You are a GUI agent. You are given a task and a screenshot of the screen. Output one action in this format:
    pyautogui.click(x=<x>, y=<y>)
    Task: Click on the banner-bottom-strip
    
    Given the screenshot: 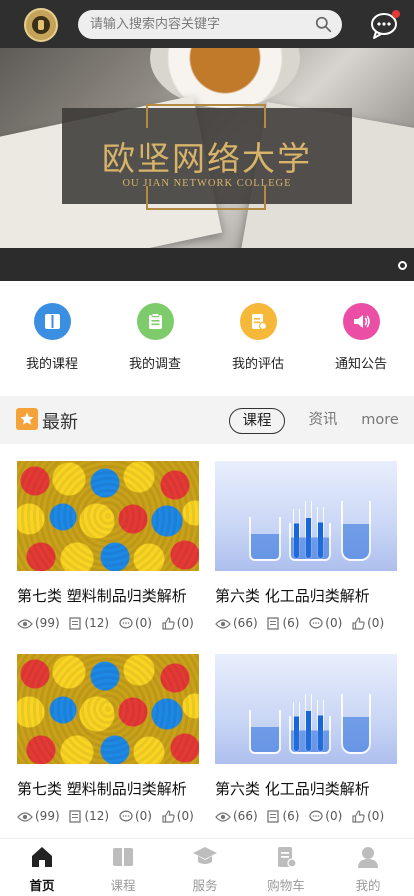 What is the action you would take?
    pyautogui.click(x=207, y=264)
    